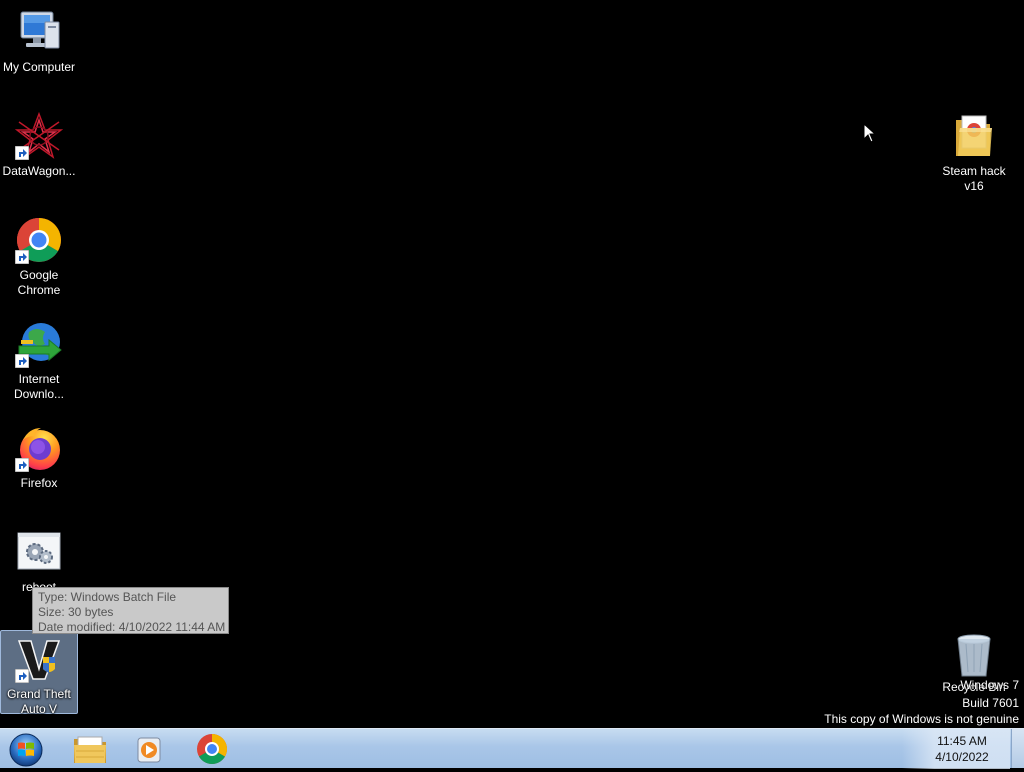  I want to click on desktop-icon-grand-theft-auto-v: Grand Theft Auto V, so click(39, 673).